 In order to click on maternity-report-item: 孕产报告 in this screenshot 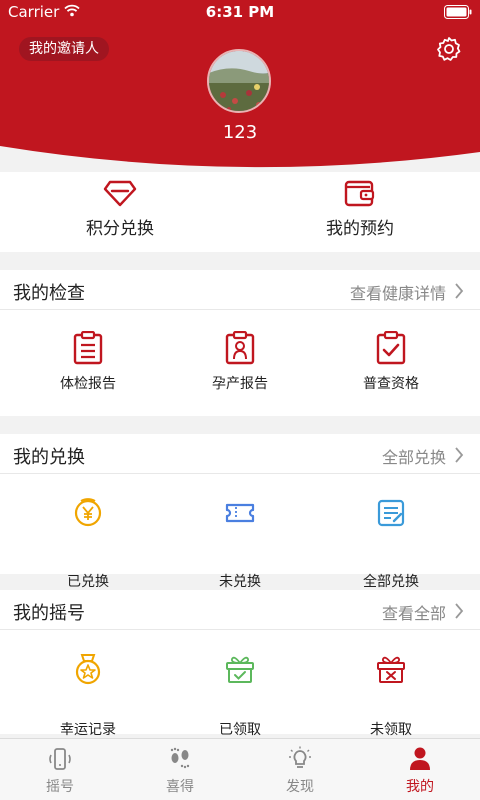, I will do `click(240, 363)`.